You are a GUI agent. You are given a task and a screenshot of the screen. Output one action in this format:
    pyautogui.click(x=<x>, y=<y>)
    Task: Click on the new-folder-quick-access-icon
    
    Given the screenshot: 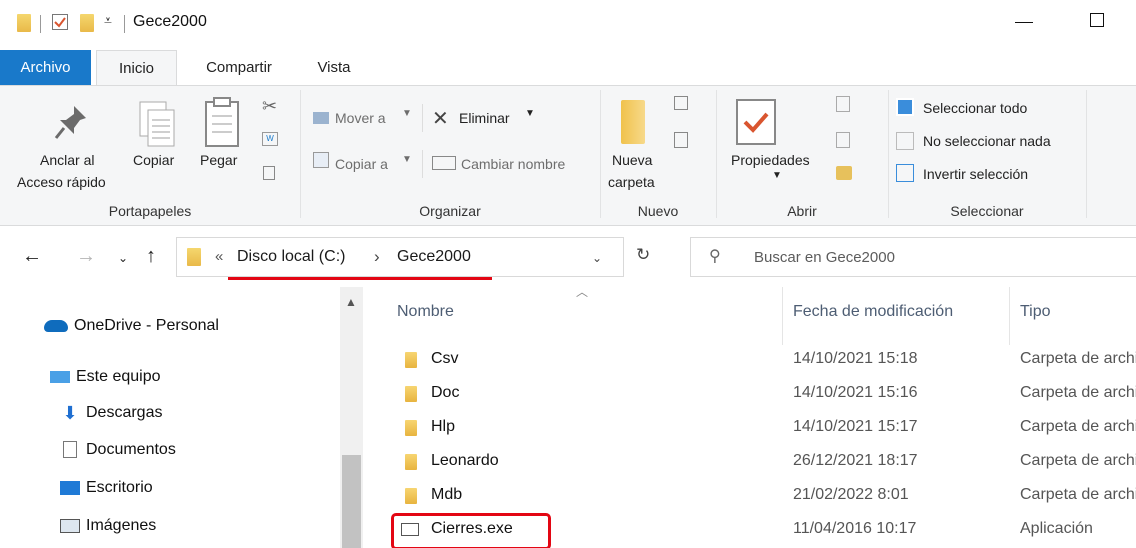 What is the action you would take?
    pyautogui.click(x=87, y=23)
    